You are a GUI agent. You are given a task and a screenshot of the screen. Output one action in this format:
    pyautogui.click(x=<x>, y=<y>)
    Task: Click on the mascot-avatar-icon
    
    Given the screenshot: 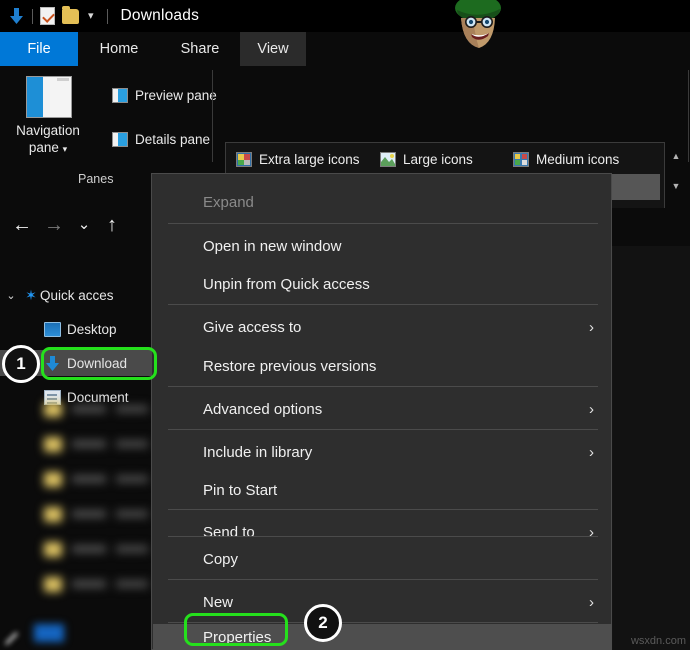 What is the action you would take?
    pyautogui.click(x=478, y=26)
    